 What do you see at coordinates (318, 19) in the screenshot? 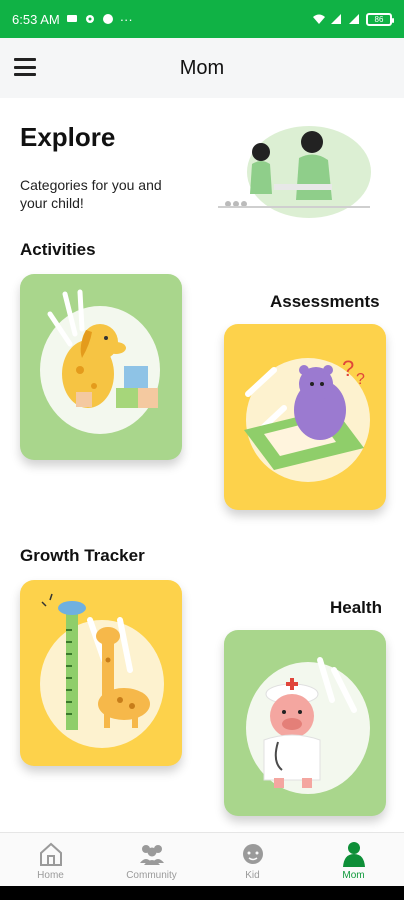
I see `wifi-icon` at bounding box center [318, 19].